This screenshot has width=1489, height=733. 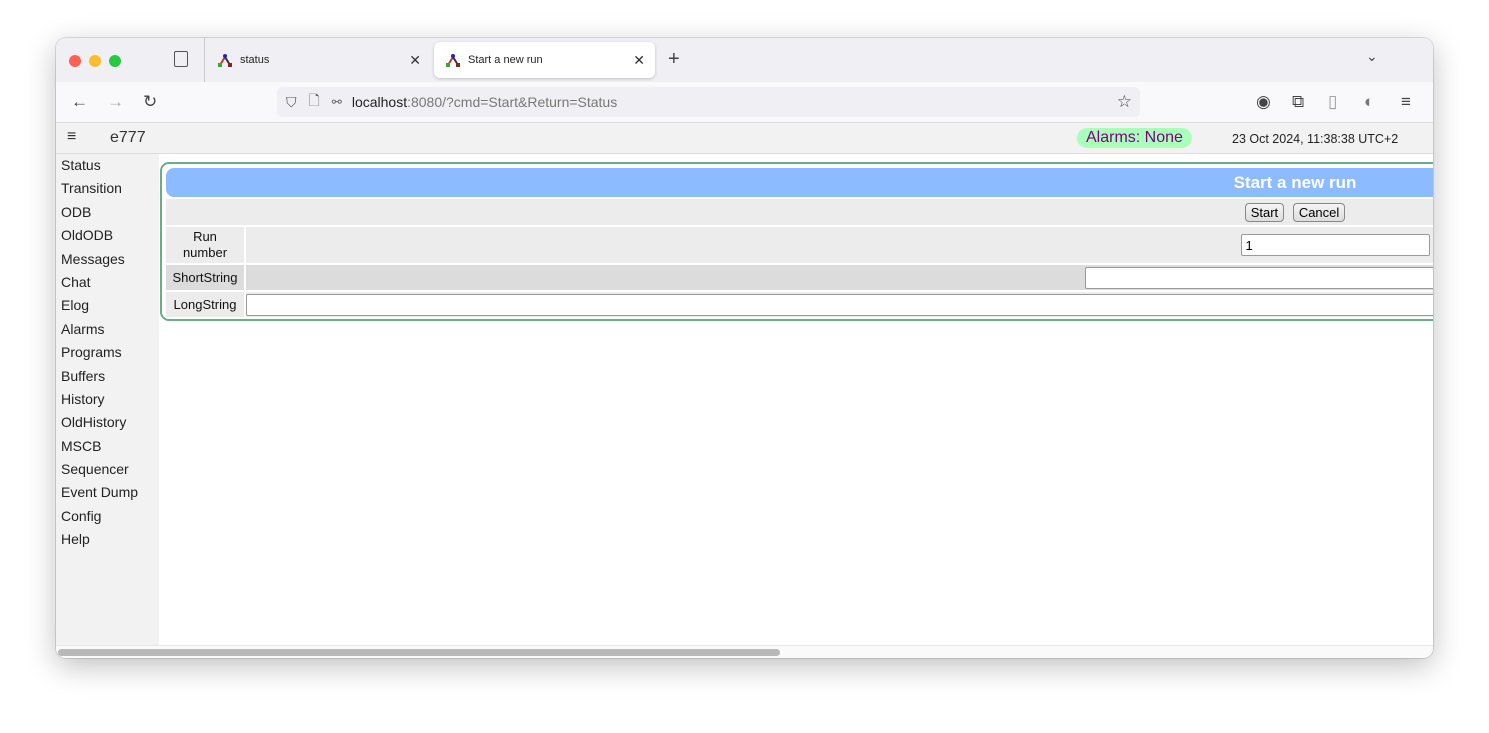 I want to click on sidebar-item-history: History, so click(x=107, y=399).